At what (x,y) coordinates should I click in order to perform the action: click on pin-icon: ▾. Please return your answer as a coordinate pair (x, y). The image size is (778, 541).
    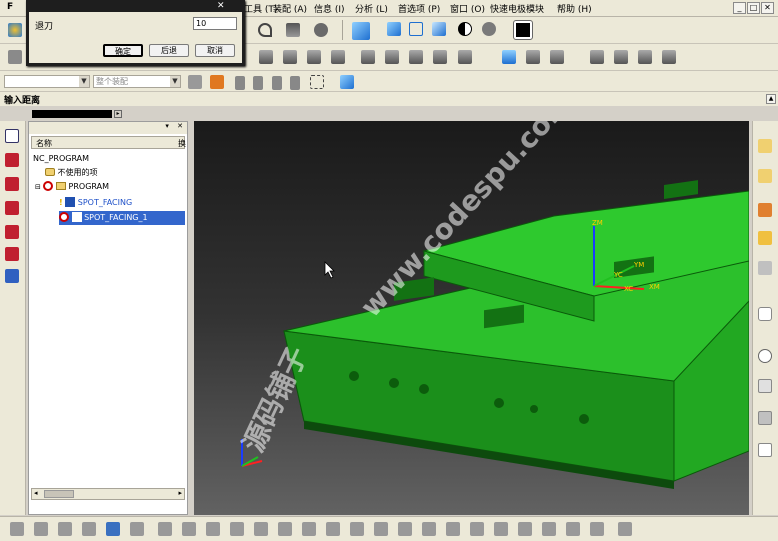
    Looking at the image, I should click on (167, 126).